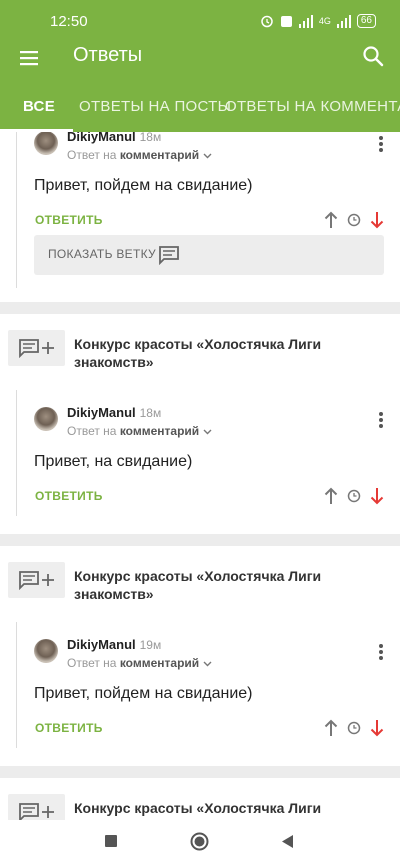 Image resolution: width=400 pixels, height=867 pixels. Describe the element at coordinates (324, 21) in the screenshot. I see `network-type: 4G` at that location.